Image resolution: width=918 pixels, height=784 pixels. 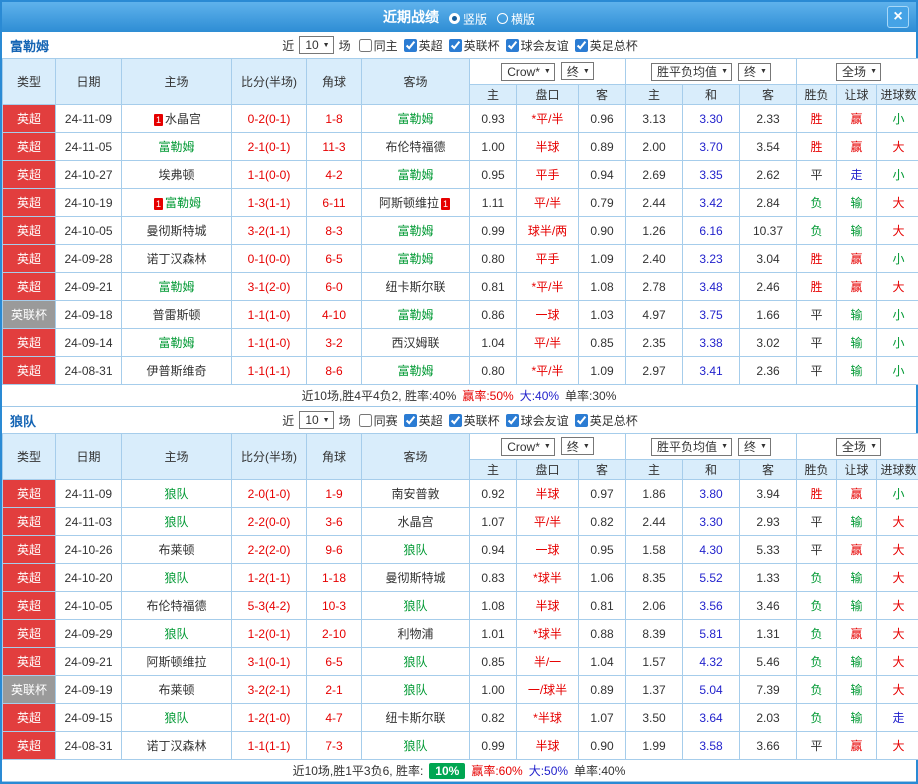 What do you see at coordinates (176, 343) in the screenshot?
I see `home-team-name: 富勒姆` at bounding box center [176, 343].